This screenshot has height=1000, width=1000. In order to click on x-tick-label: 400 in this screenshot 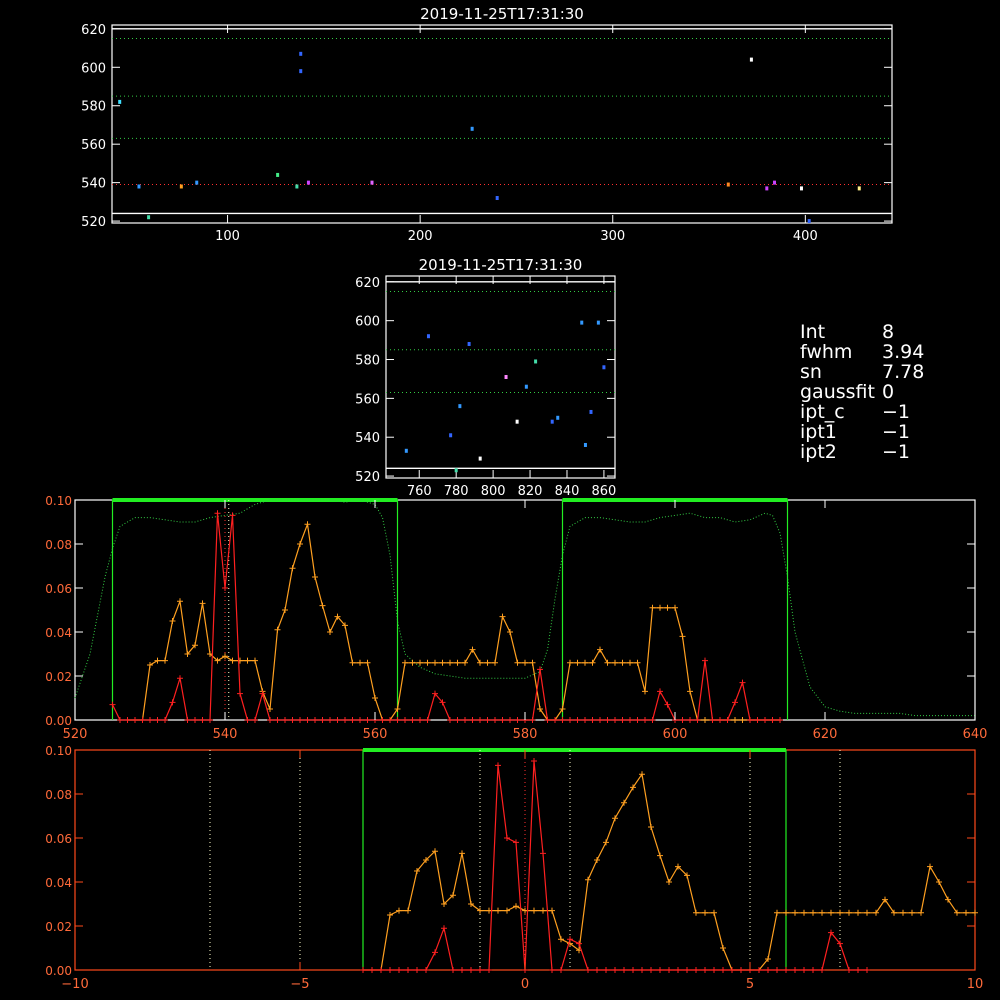, I will do `click(805, 236)`.